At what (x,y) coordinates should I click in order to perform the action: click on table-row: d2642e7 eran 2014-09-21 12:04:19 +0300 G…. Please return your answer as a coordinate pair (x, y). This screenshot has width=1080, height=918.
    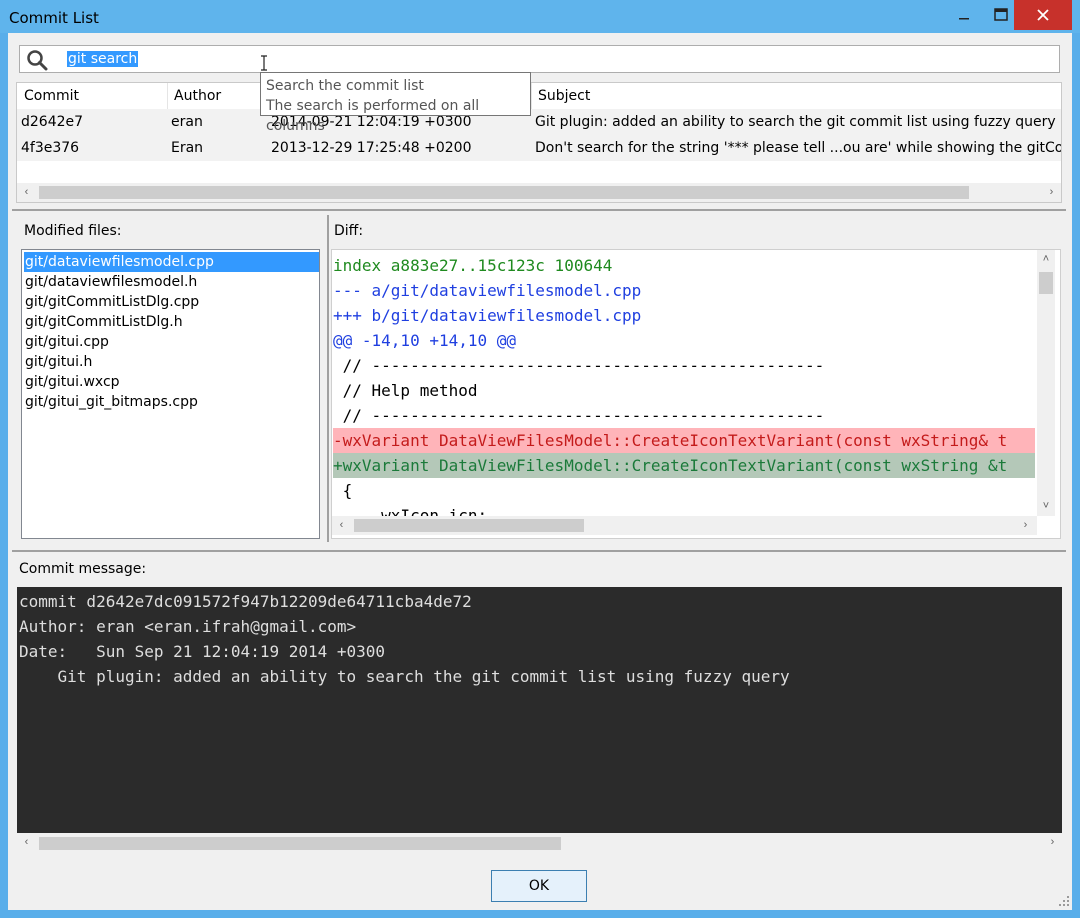
    Looking at the image, I should click on (539, 122).